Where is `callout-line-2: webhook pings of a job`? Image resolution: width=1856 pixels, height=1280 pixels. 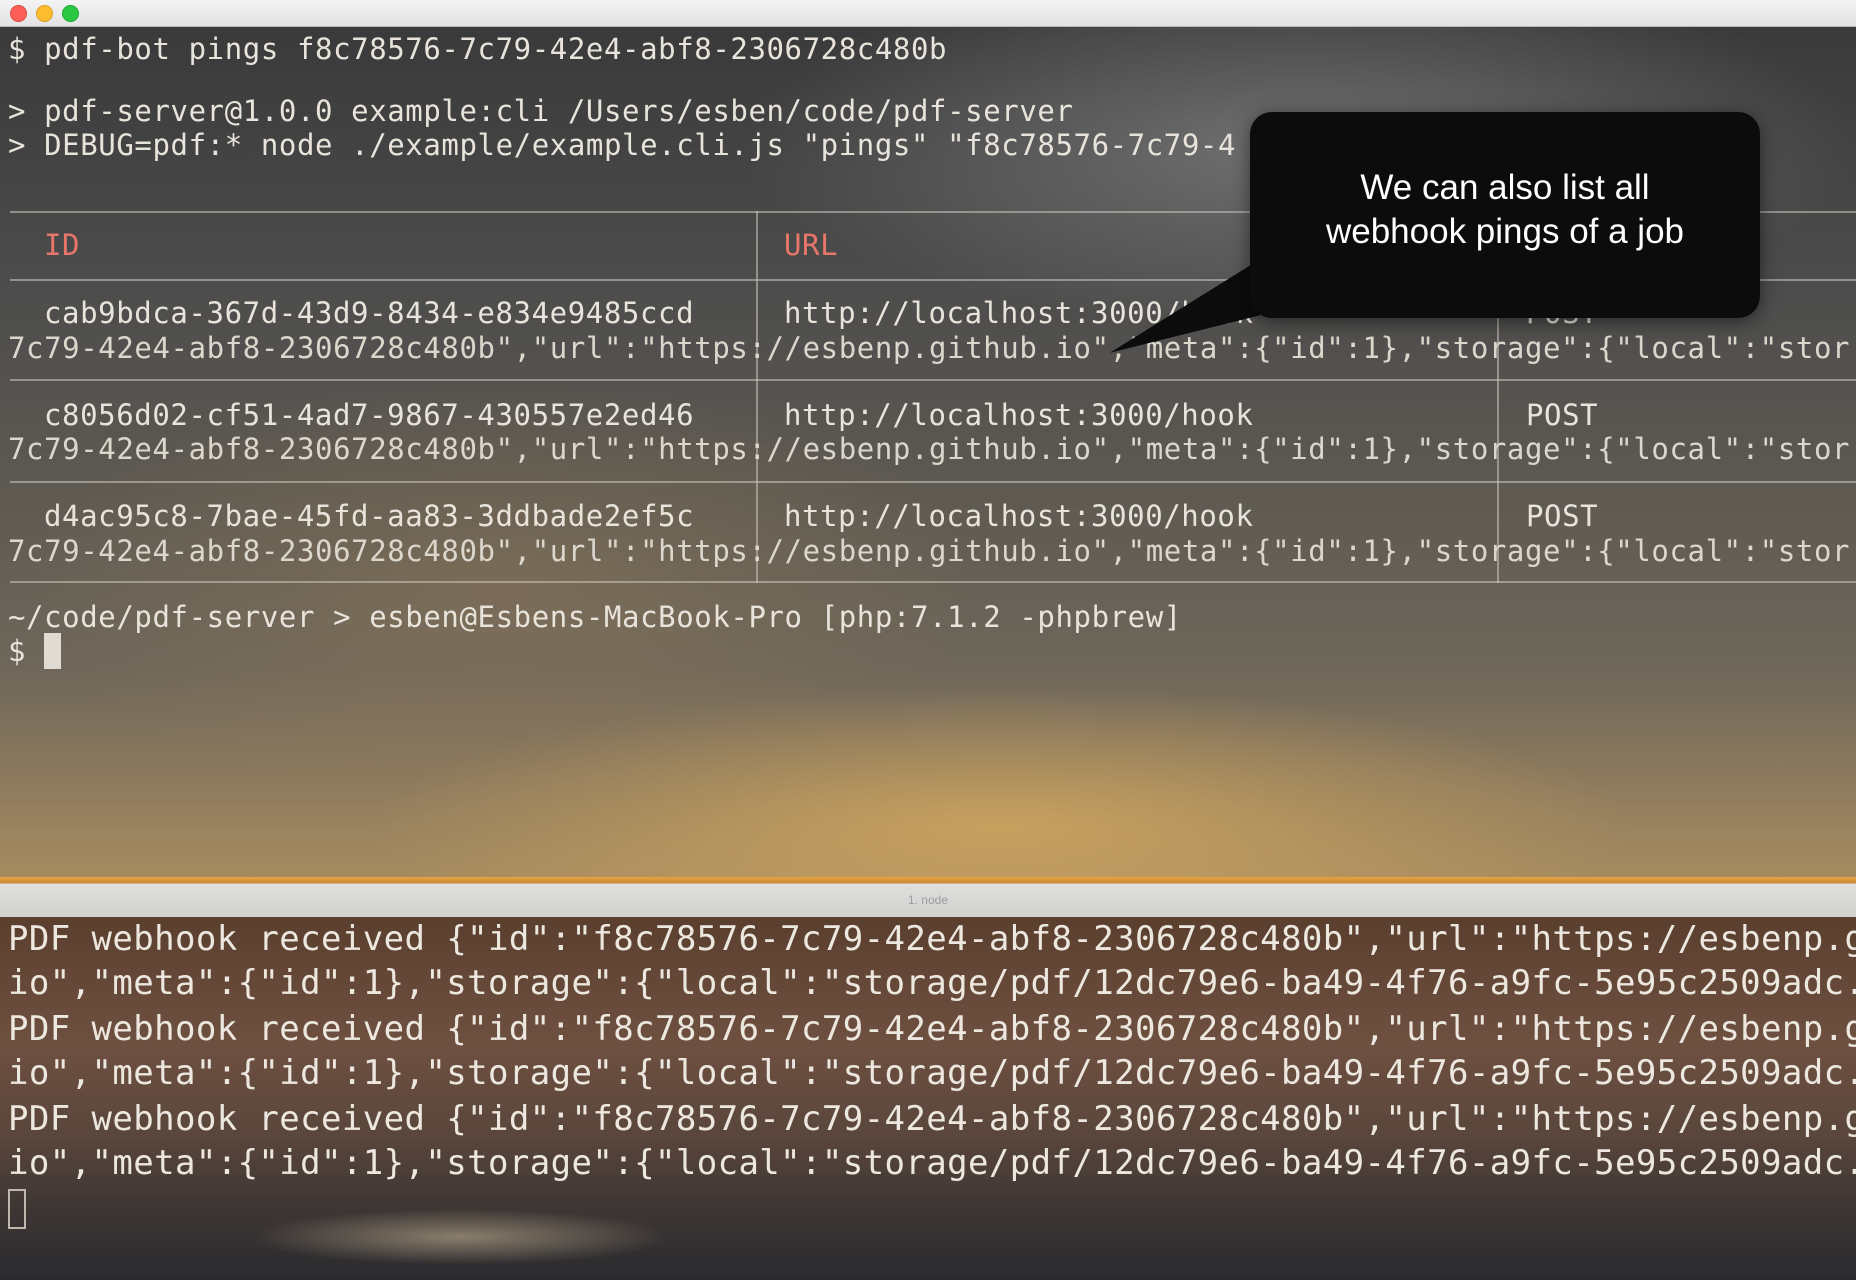
callout-line-2: webhook pings of a job is located at coordinates (1505, 231).